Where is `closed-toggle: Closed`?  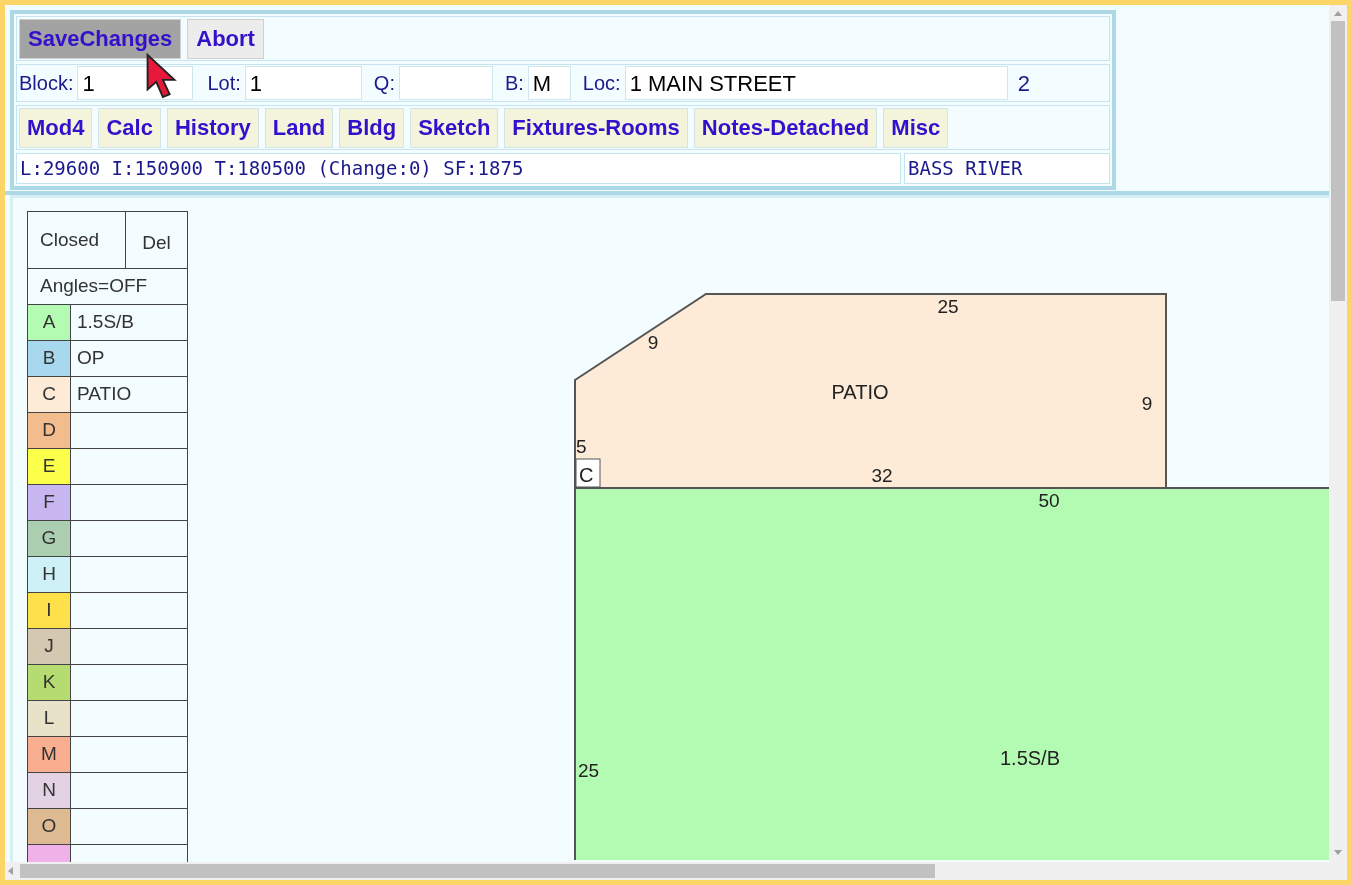
closed-toggle: Closed is located at coordinates (77, 240).